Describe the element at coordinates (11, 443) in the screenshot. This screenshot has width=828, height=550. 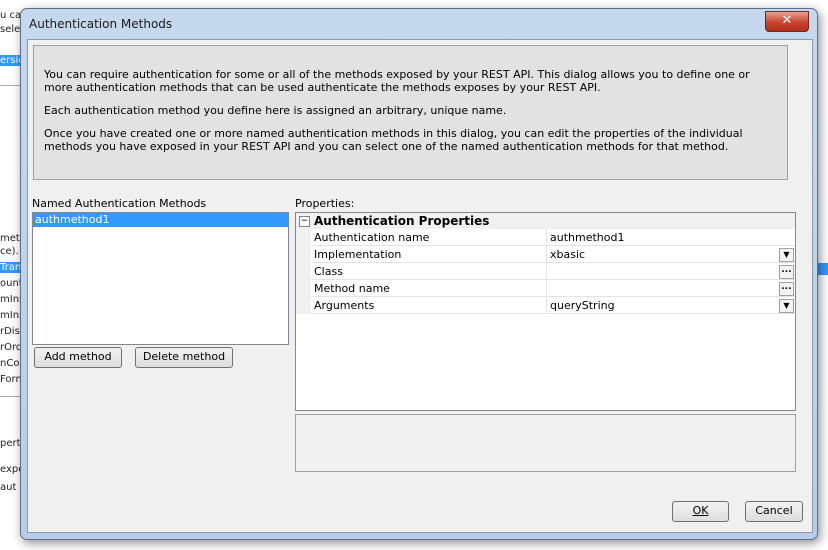
I see `background-text: perti` at that location.